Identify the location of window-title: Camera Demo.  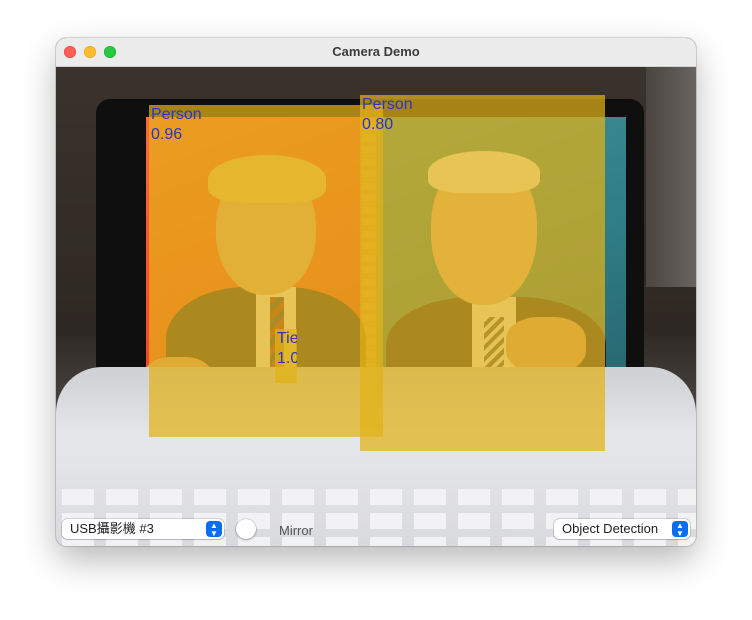
(376, 51).